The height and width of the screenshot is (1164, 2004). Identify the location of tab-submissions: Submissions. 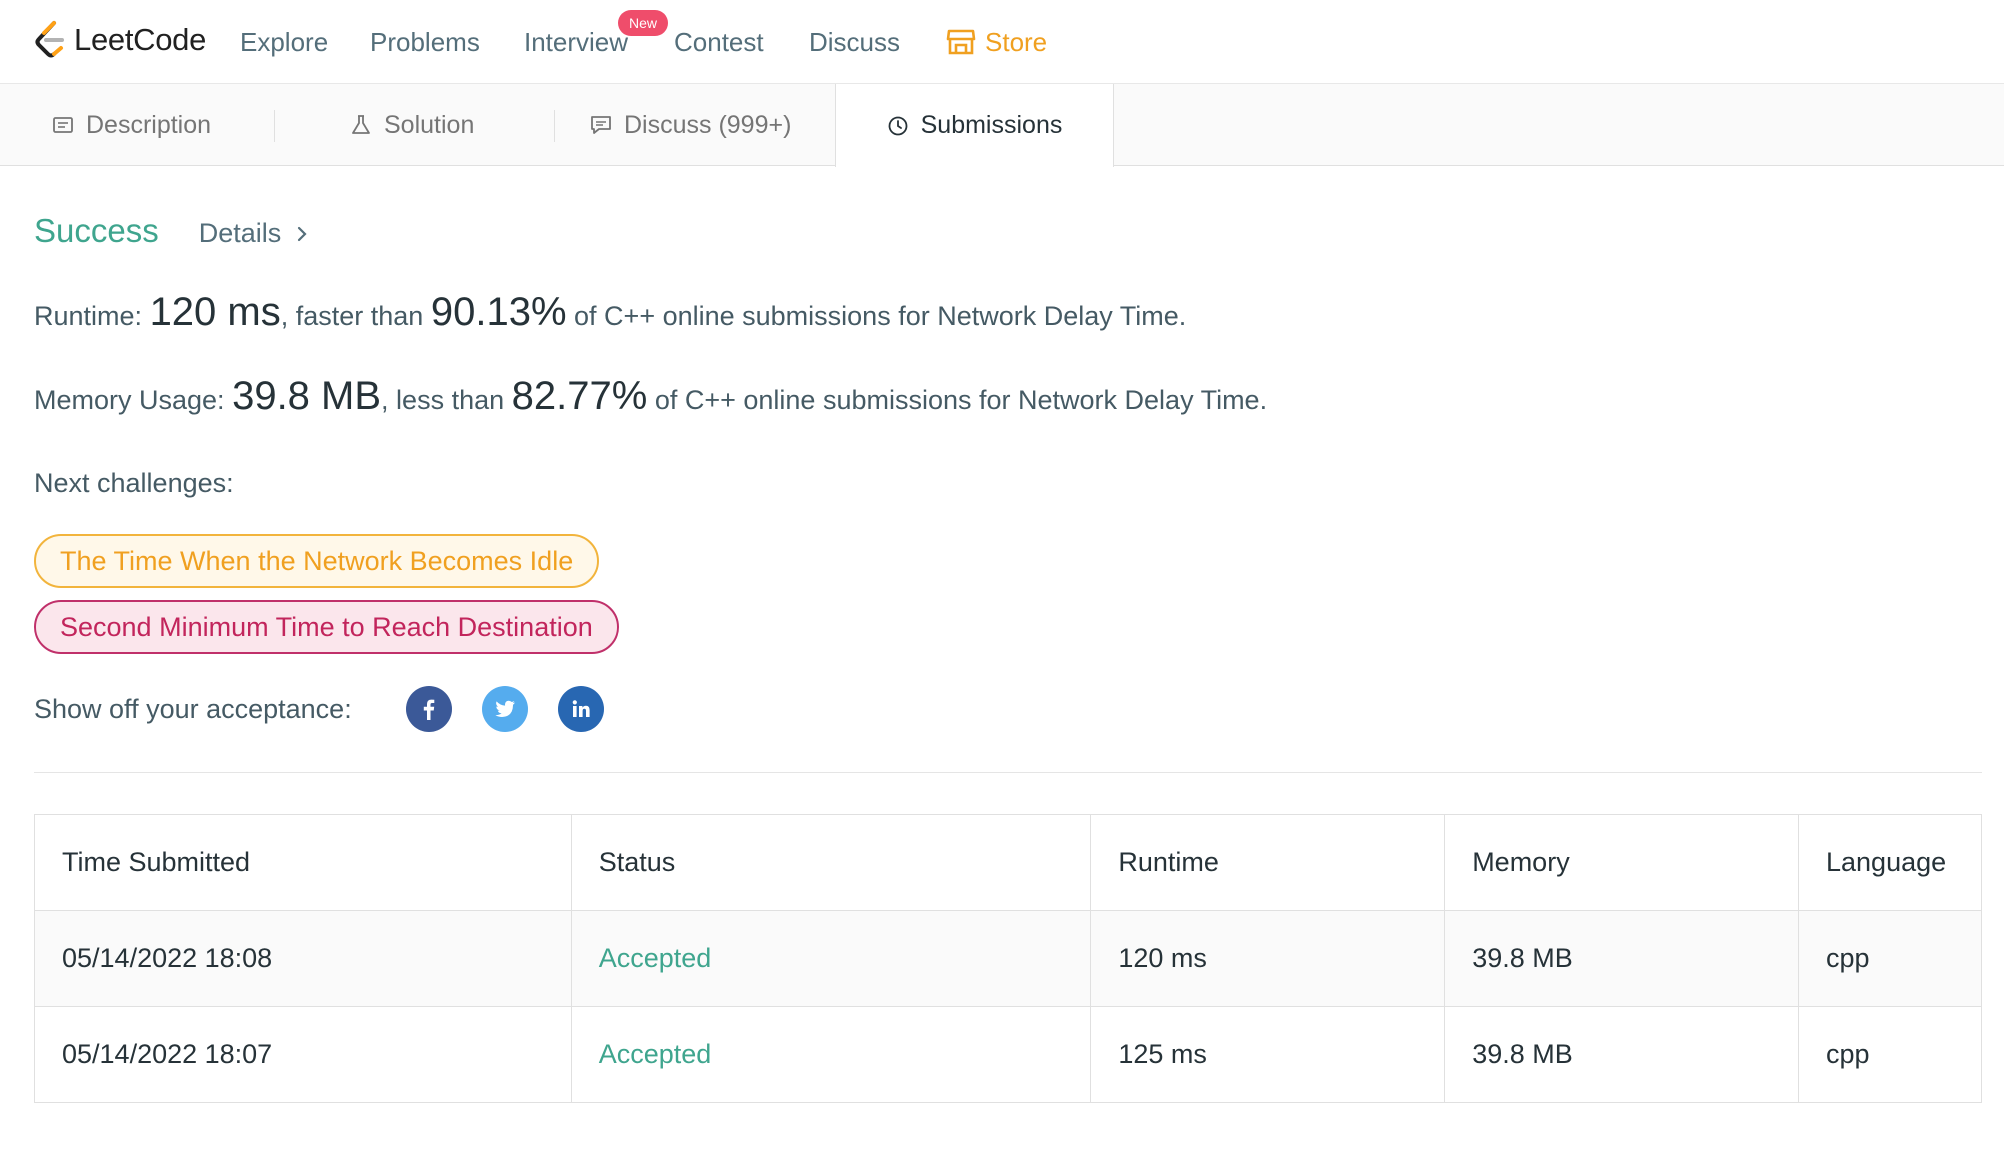
(974, 125).